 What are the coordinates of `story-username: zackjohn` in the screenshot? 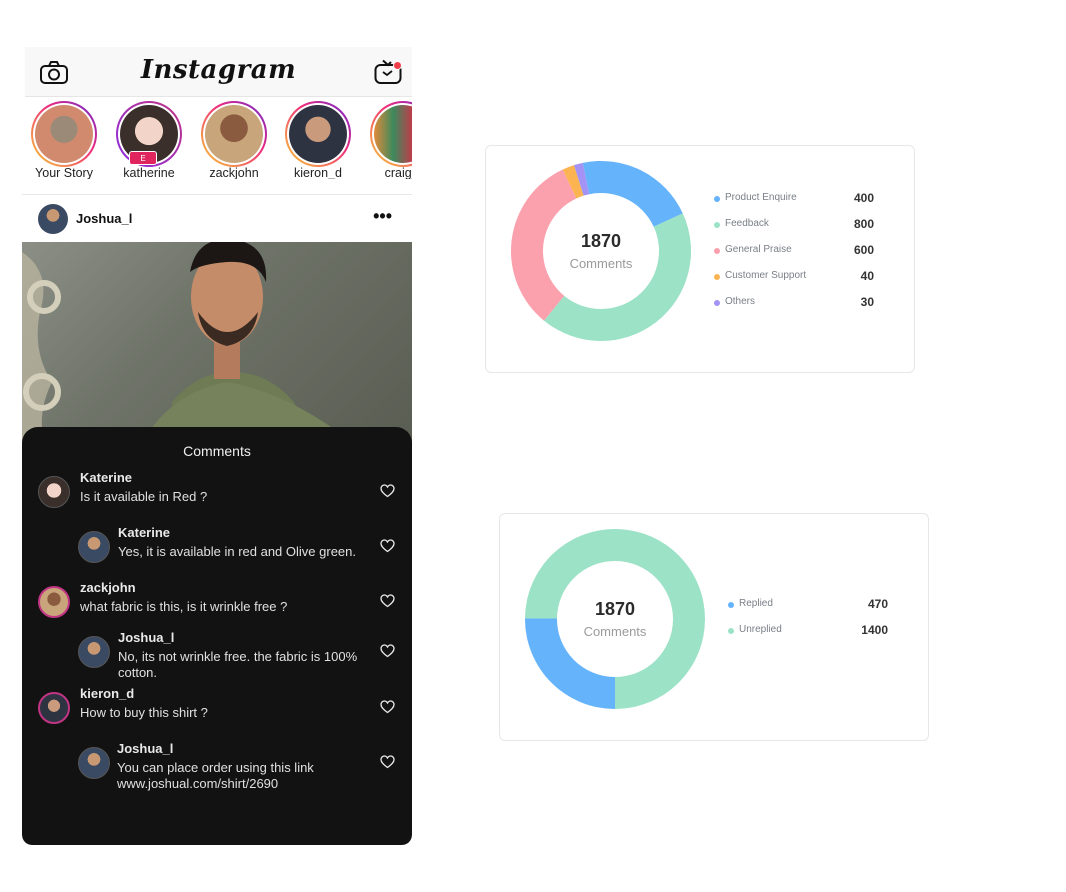 It's located at (234, 172).